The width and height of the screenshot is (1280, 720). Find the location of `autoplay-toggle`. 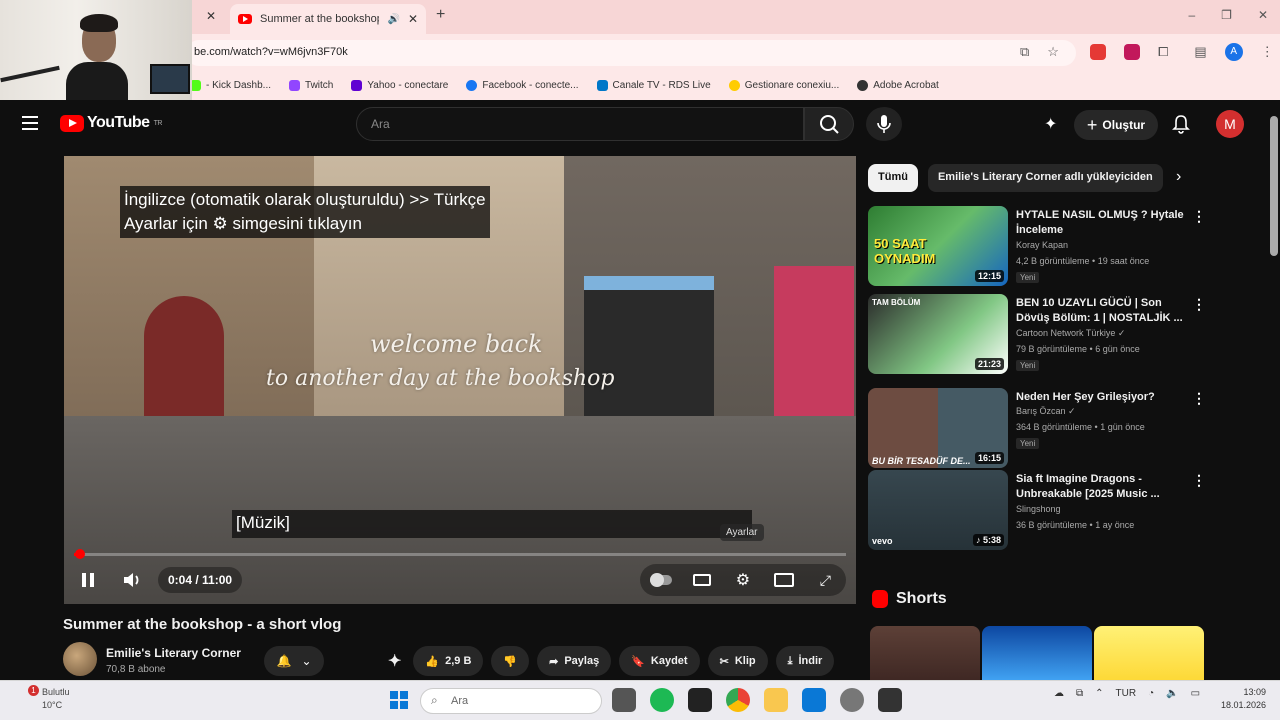

autoplay-toggle is located at coordinates (660, 580).